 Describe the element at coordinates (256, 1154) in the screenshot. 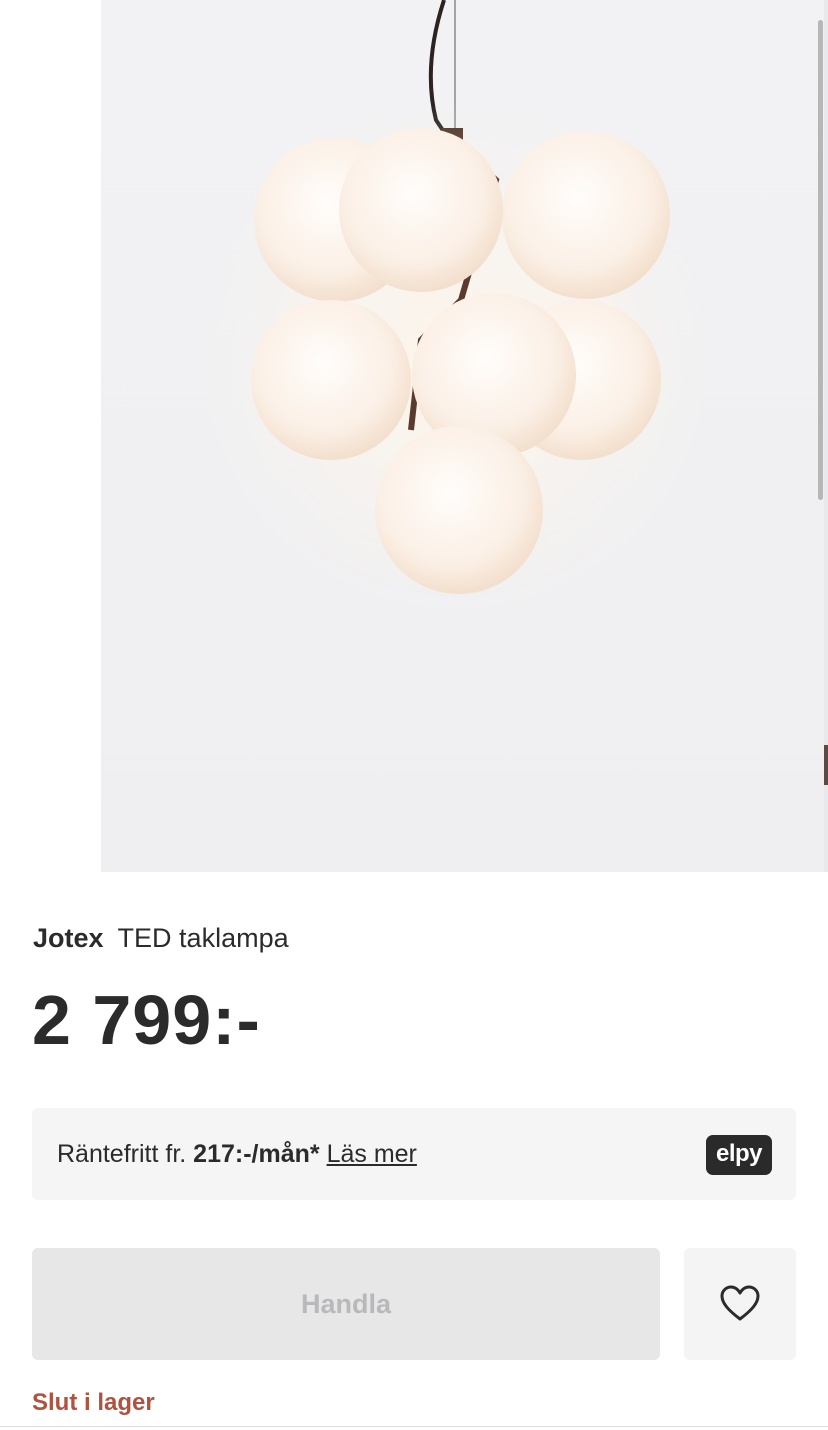

I see `financing-amount: 217:-/mån*` at that location.